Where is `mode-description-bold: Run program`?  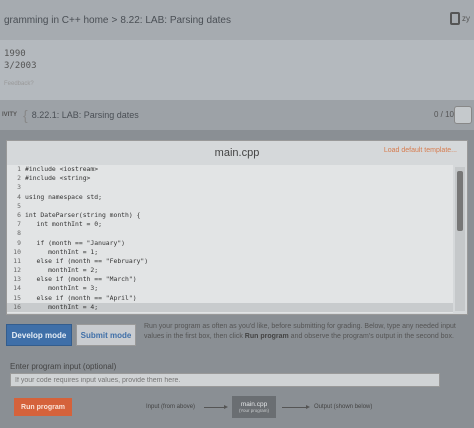 mode-description-bold: Run program is located at coordinates (266, 336).